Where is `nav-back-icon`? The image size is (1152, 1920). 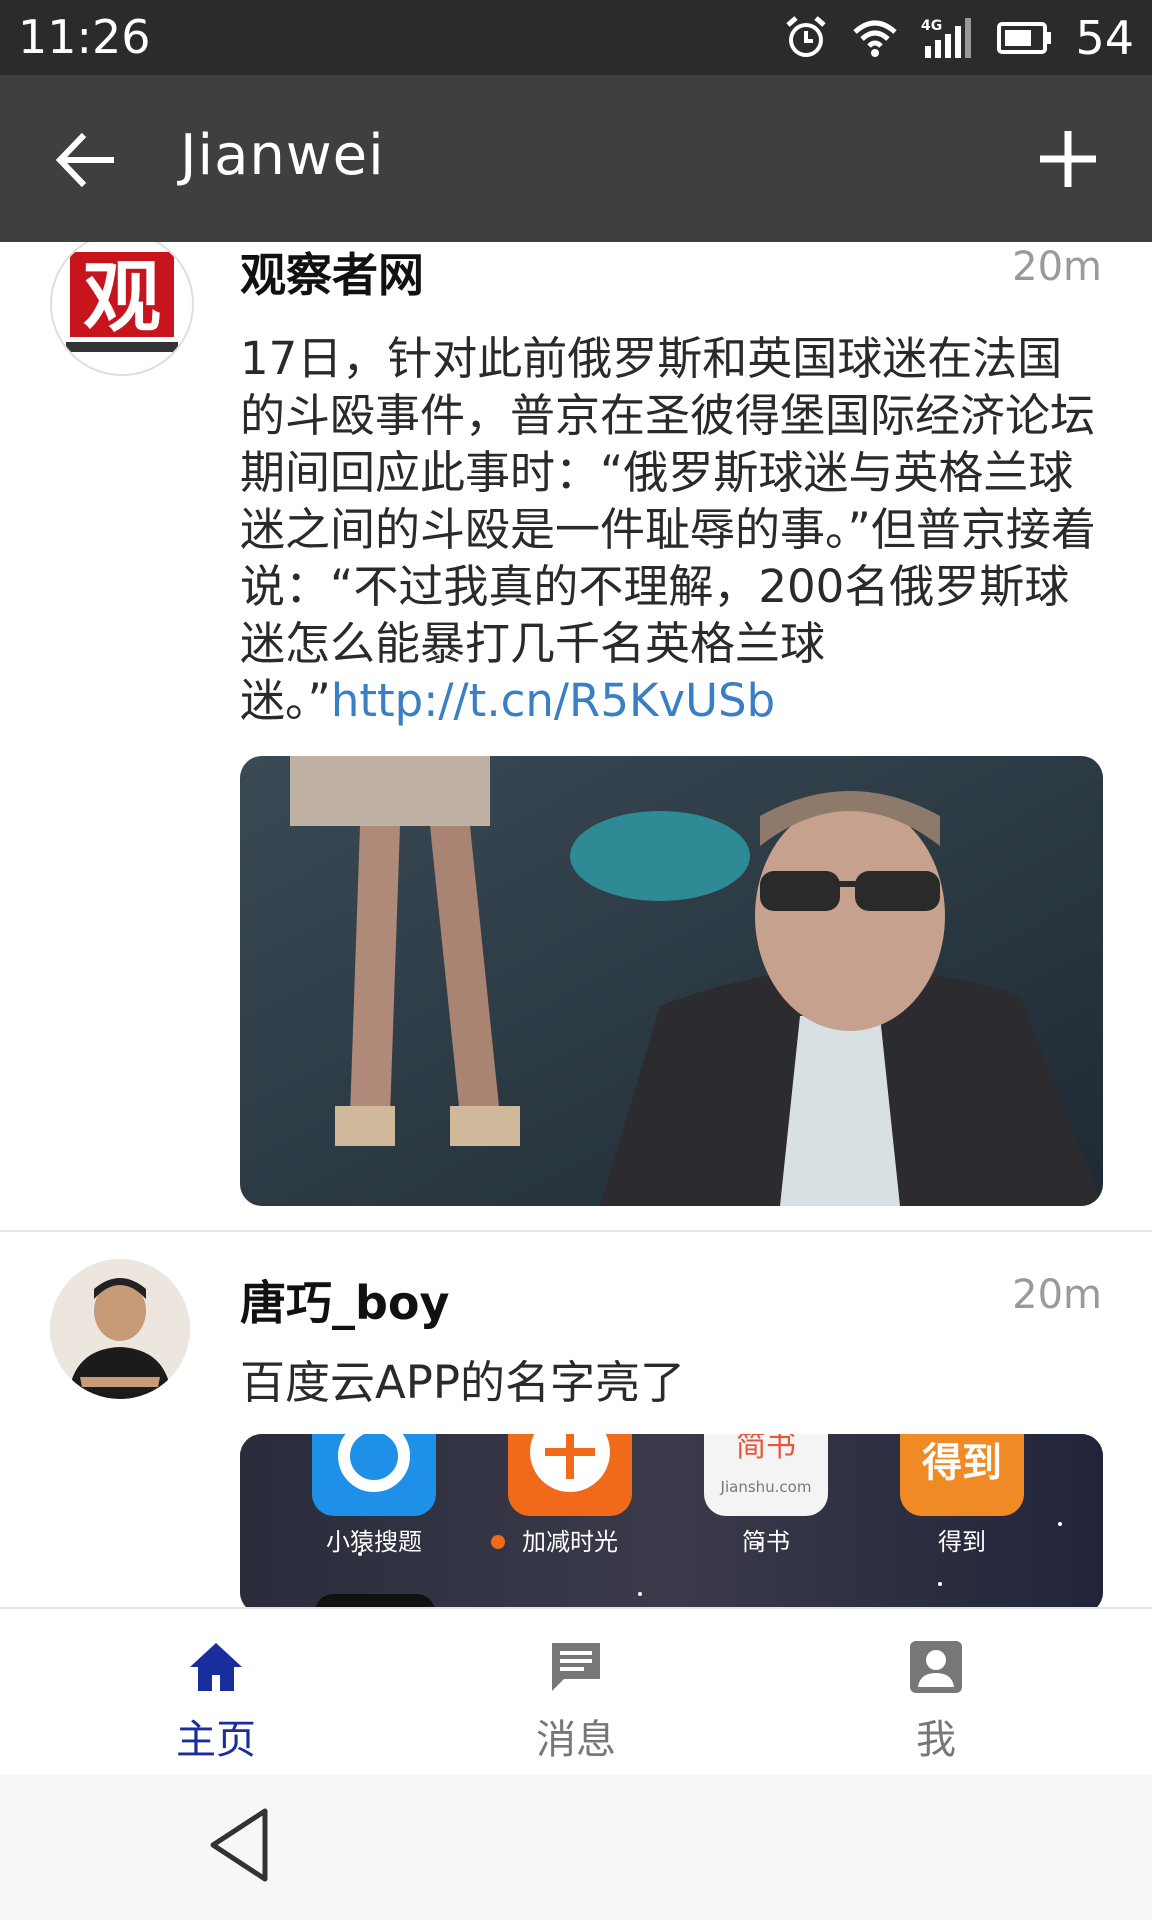 nav-back-icon is located at coordinates (240, 1845).